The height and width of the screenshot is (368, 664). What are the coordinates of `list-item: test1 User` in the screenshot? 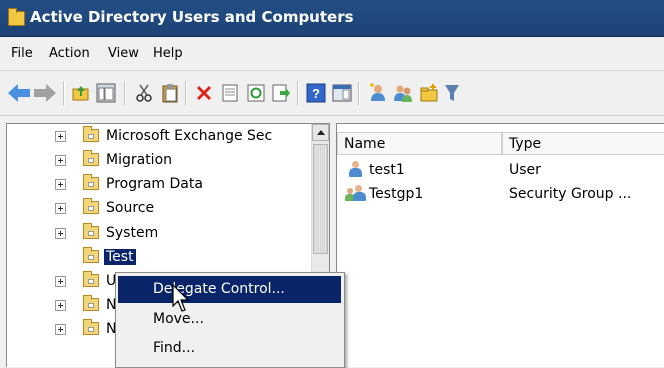 It's located at (500, 170).